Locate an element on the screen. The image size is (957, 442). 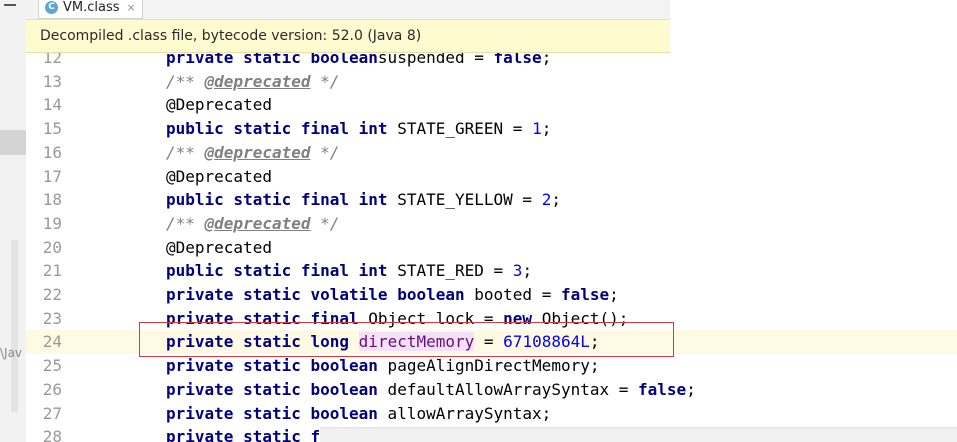
code-token: STATE_GREEN = is located at coordinates (460, 129).